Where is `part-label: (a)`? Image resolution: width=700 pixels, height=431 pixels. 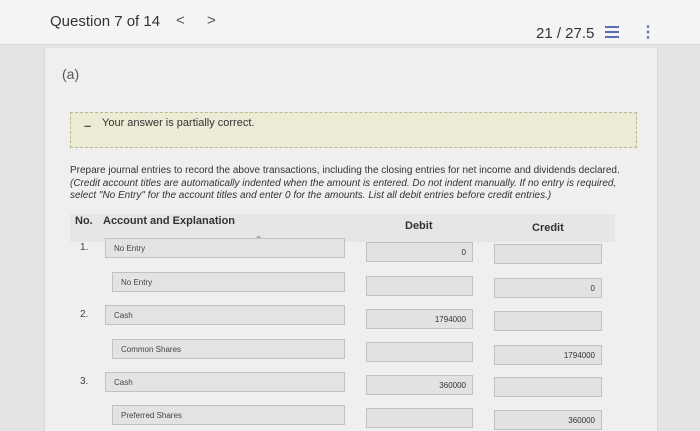
part-label: (a) is located at coordinates (71, 74).